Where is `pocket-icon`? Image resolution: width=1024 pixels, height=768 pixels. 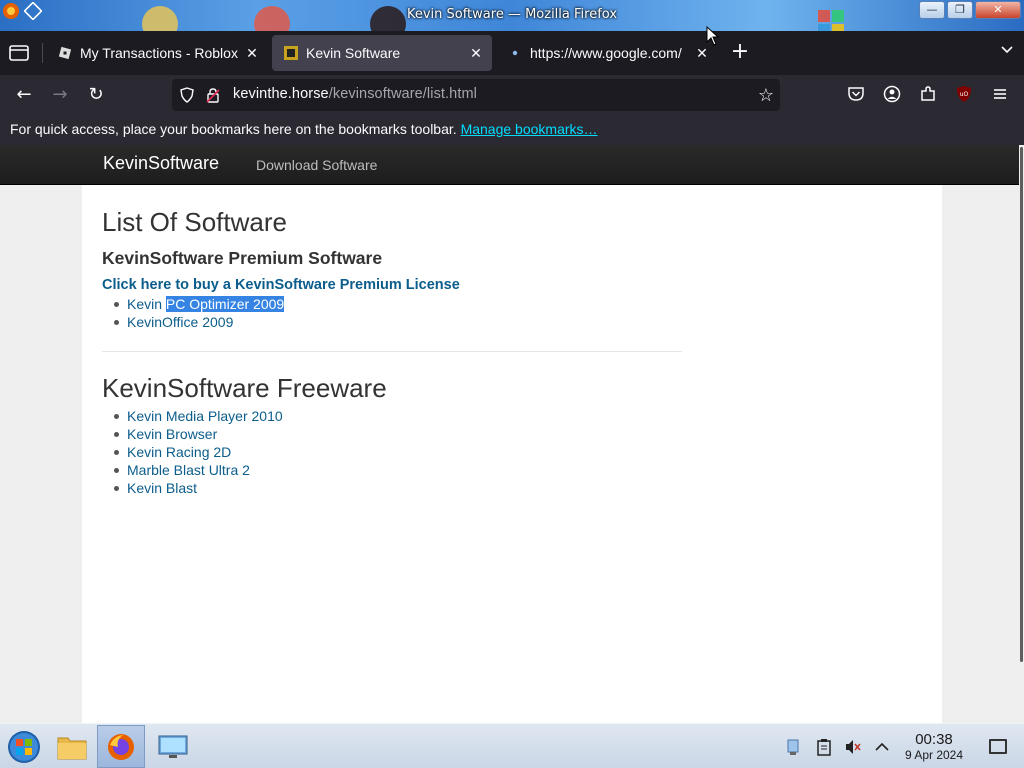 pocket-icon is located at coordinates (856, 94).